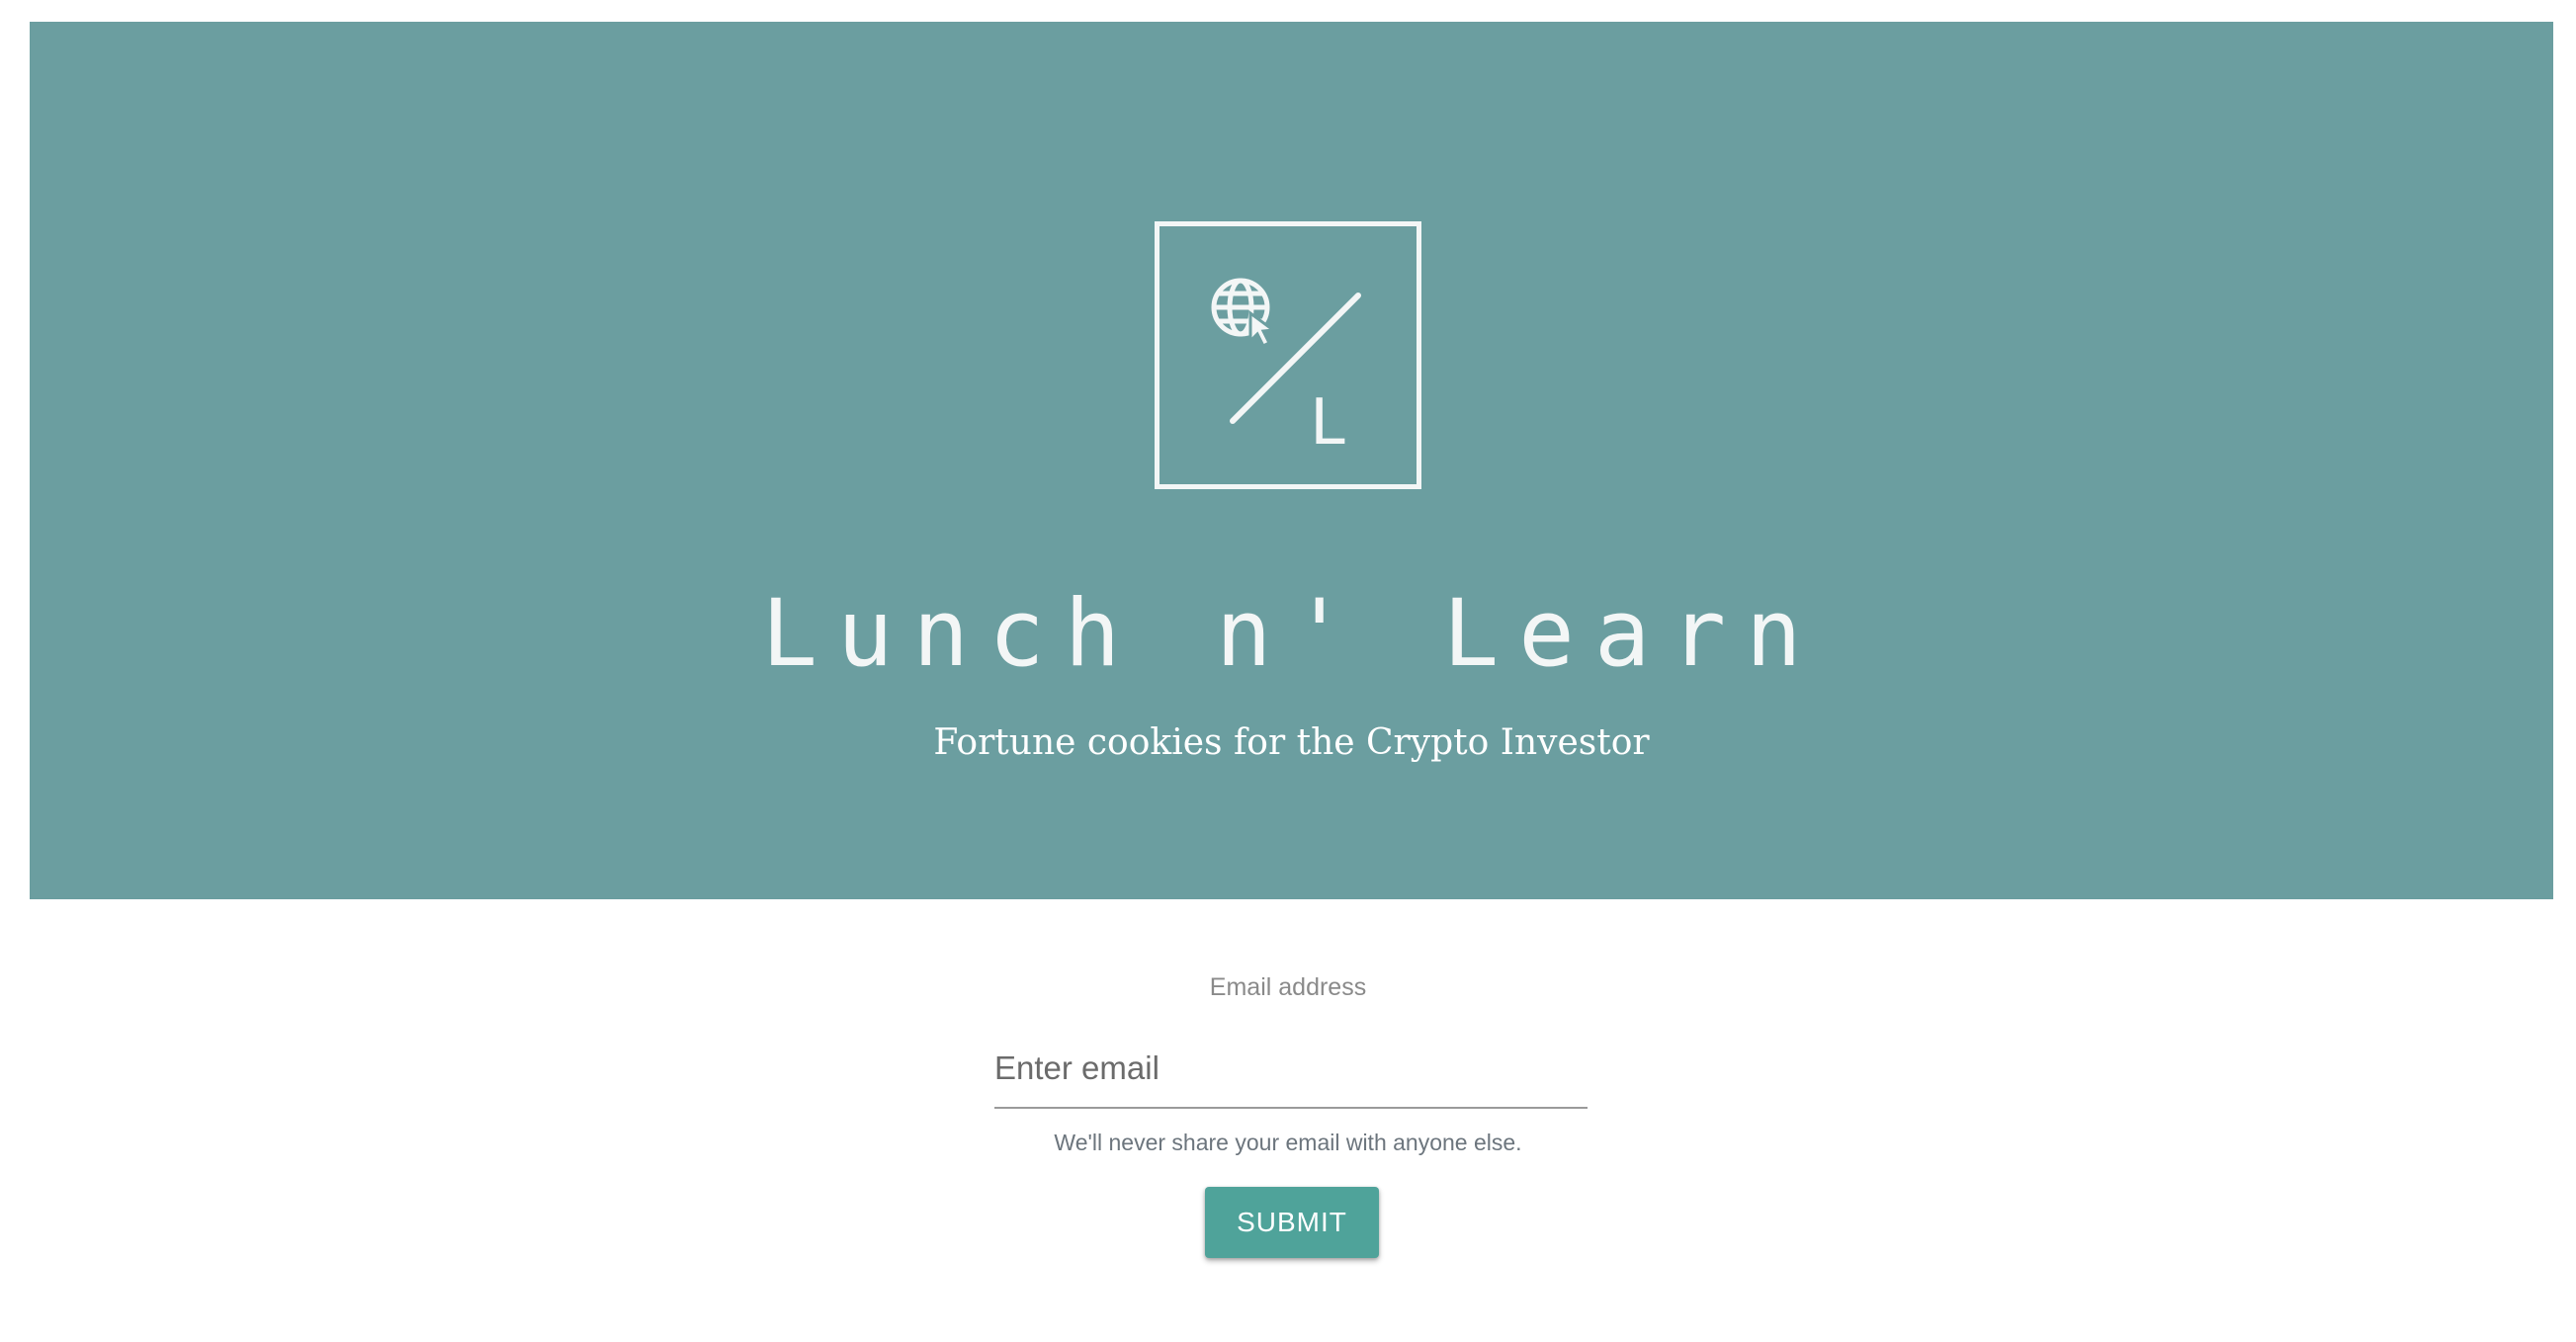 Image resolution: width=2576 pixels, height=1342 pixels. I want to click on logo-letter: L, so click(1329, 423).